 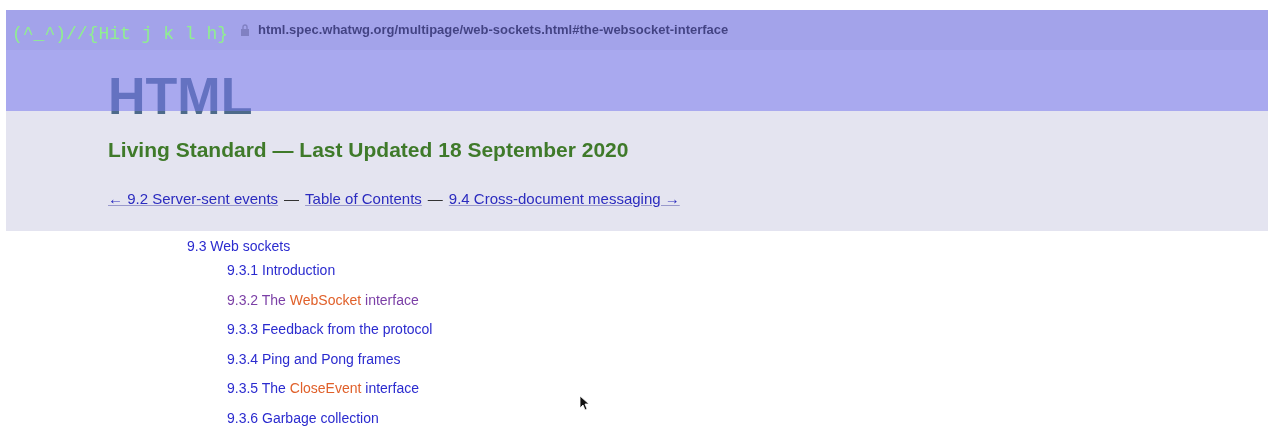 What do you see at coordinates (564, 198) in the screenshot?
I see `nav-link: 9.4 Cross-document messaging →` at bounding box center [564, 198].